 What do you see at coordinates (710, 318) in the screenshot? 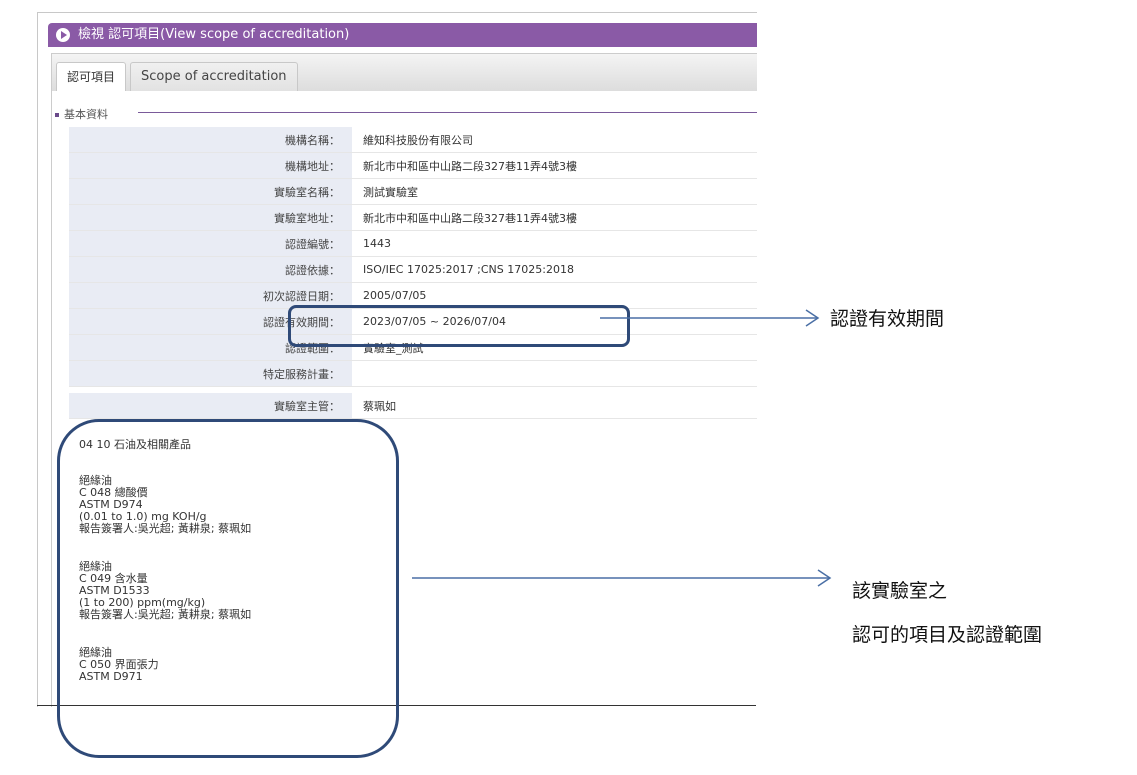
I see `validity-arrow` at bounding box center [710, 318].